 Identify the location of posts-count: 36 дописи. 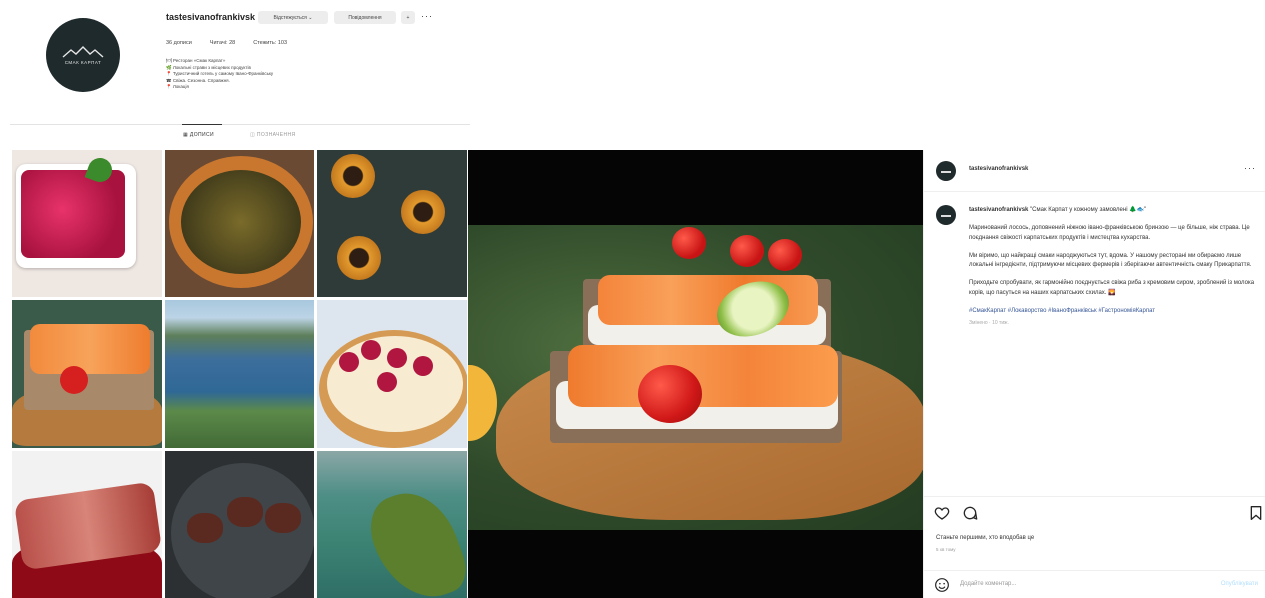
(179, 43).